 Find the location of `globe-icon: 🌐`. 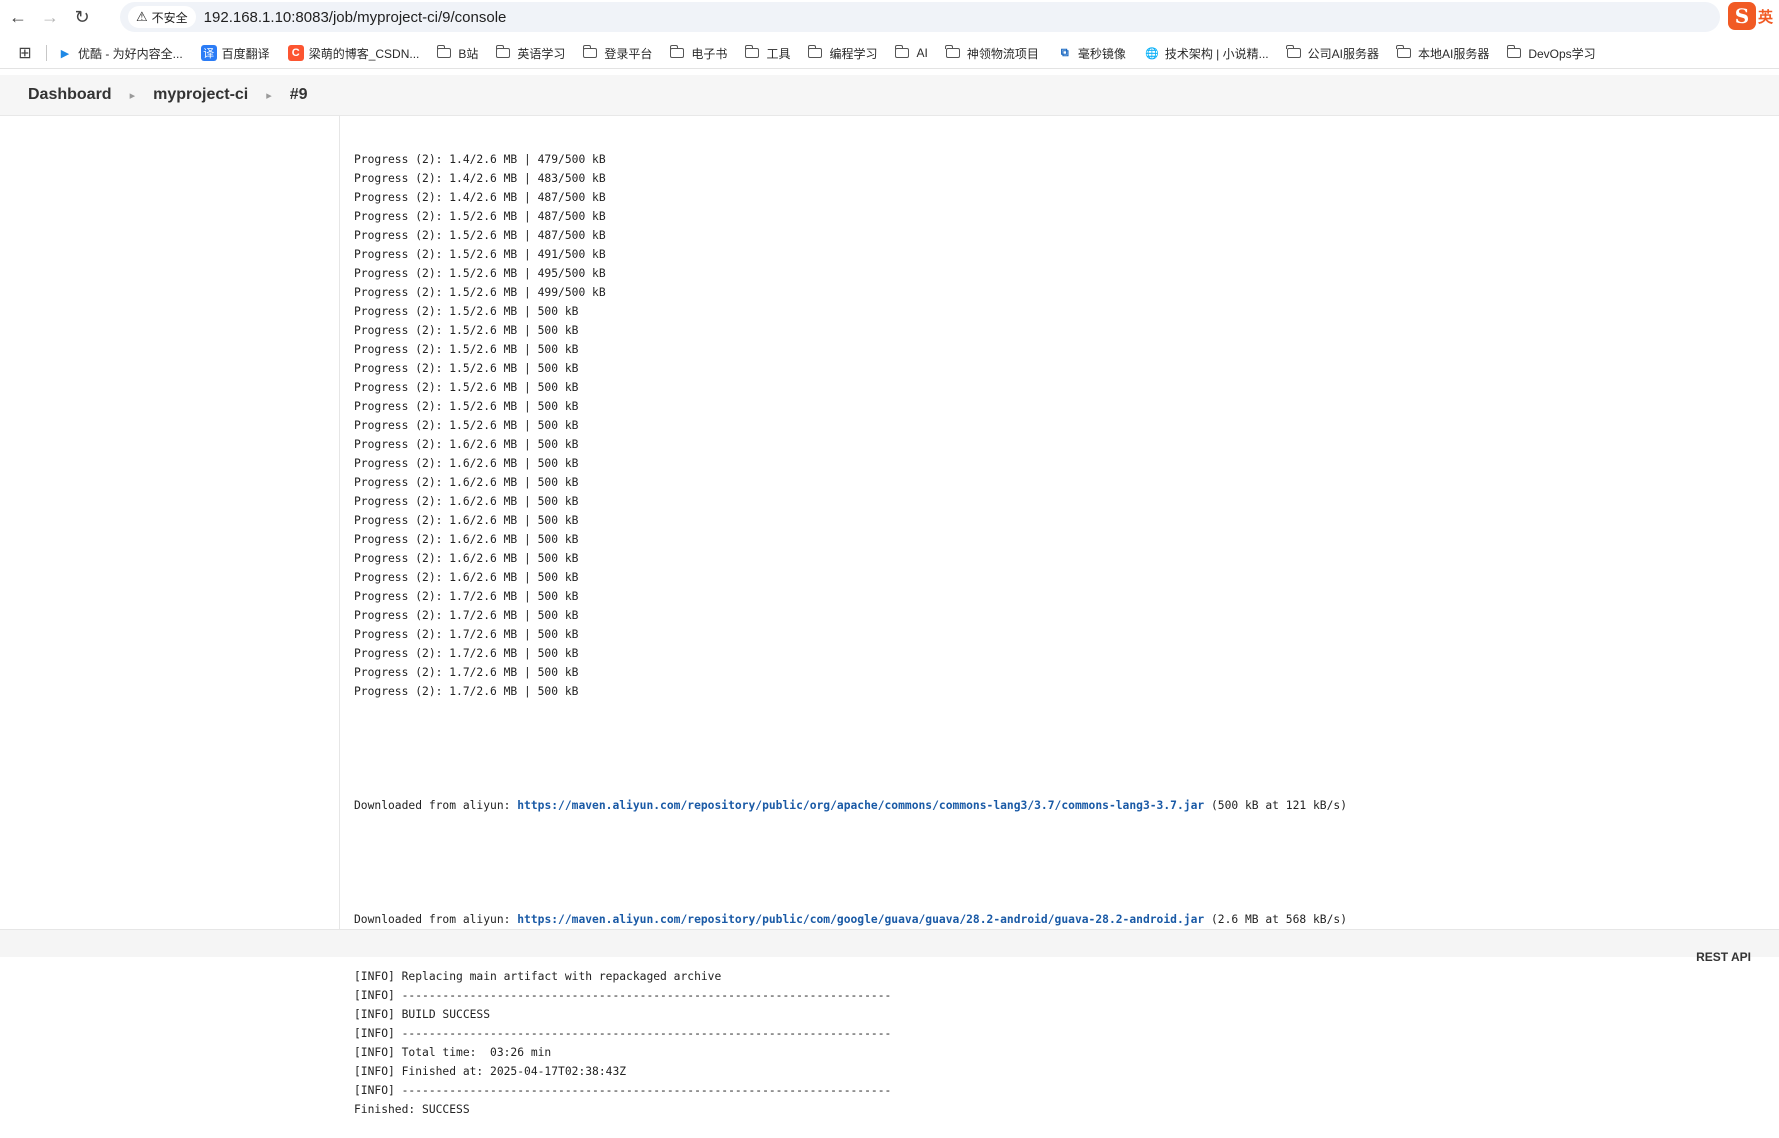

globe-icon: 🌐 is located at coordinates (1151, 53).